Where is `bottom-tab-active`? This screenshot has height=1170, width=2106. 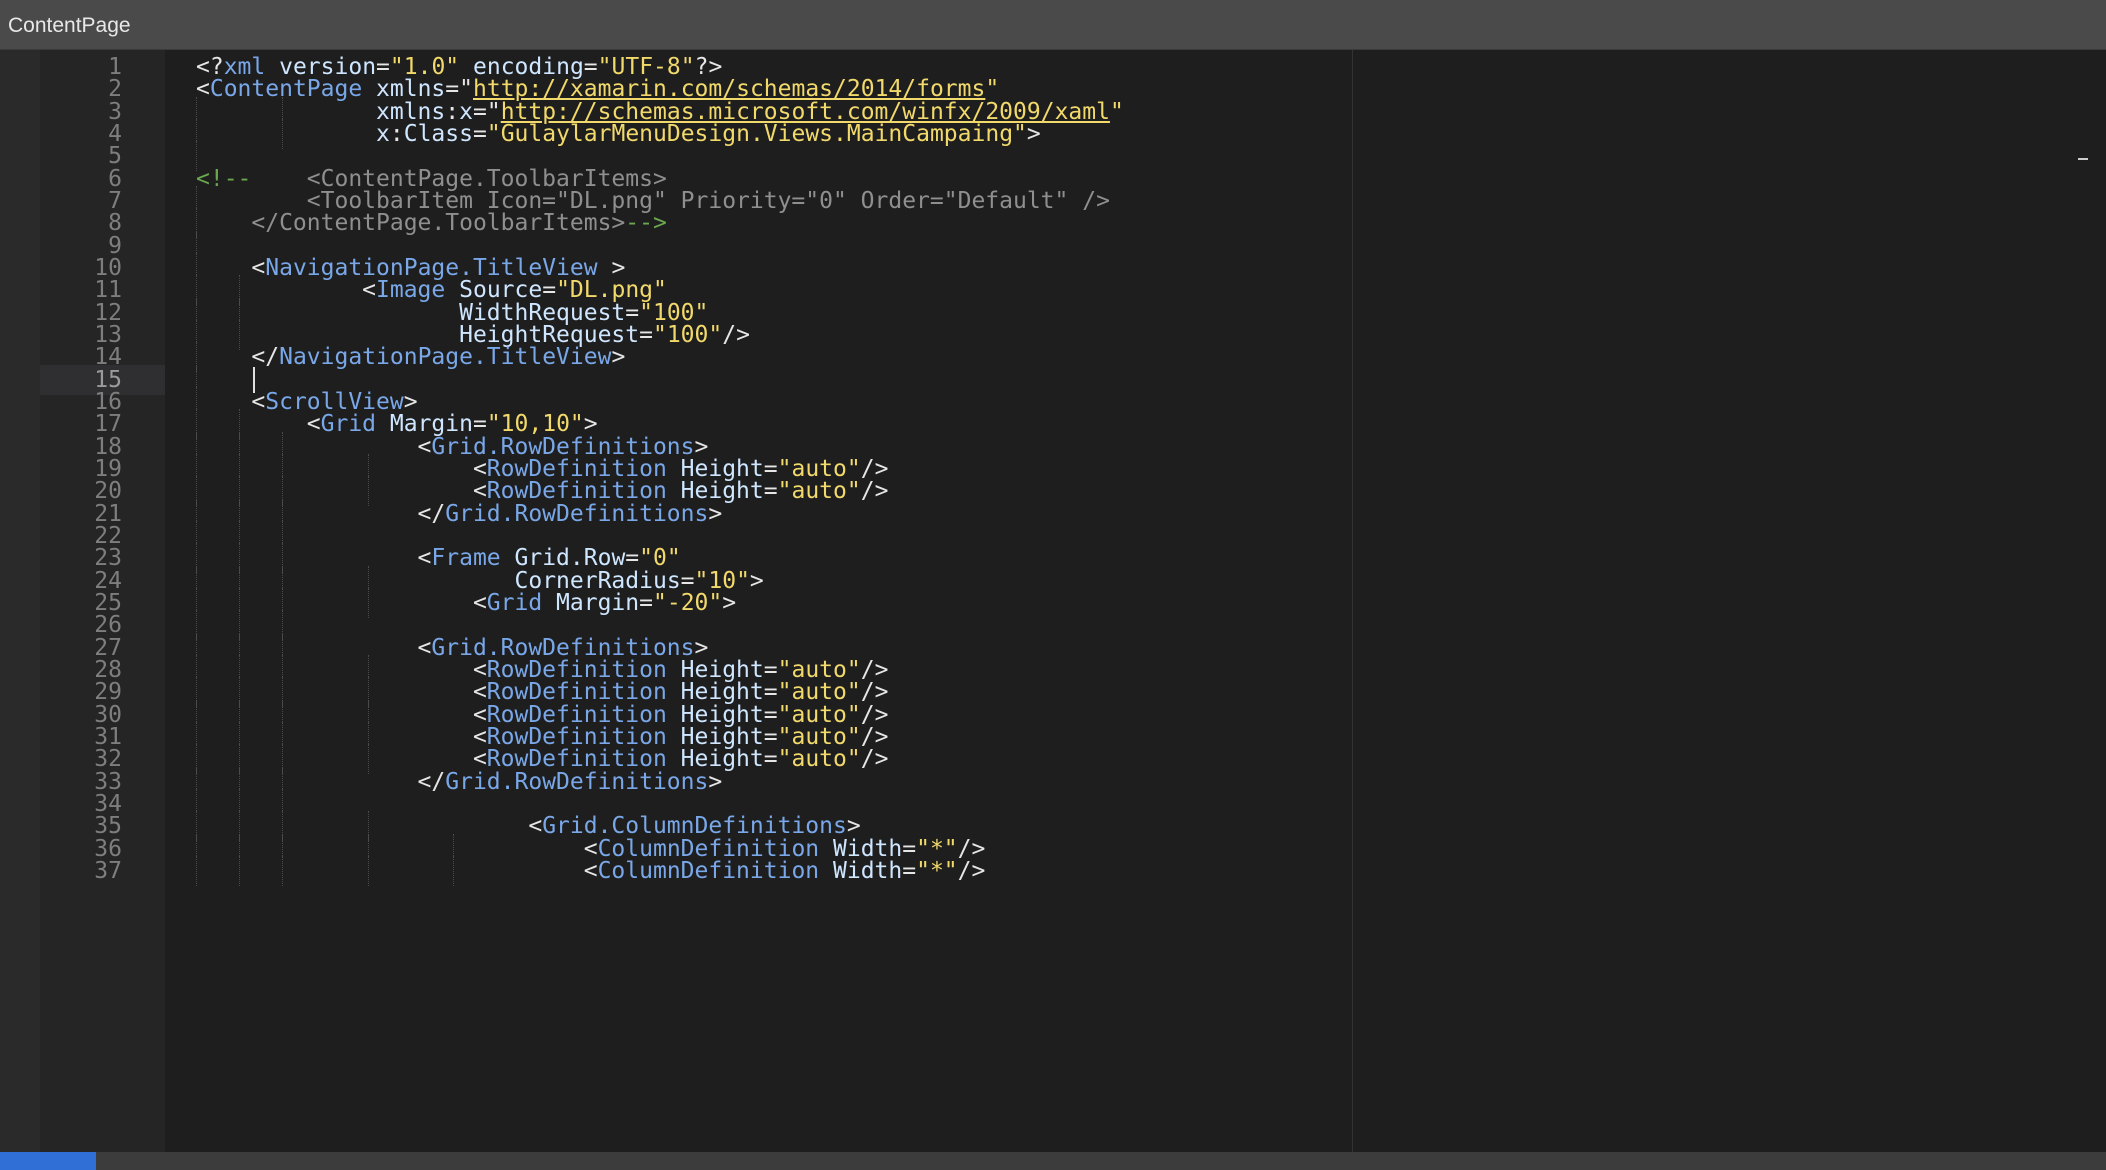 bottom-tab-active is located at coordinates (48, 1161).